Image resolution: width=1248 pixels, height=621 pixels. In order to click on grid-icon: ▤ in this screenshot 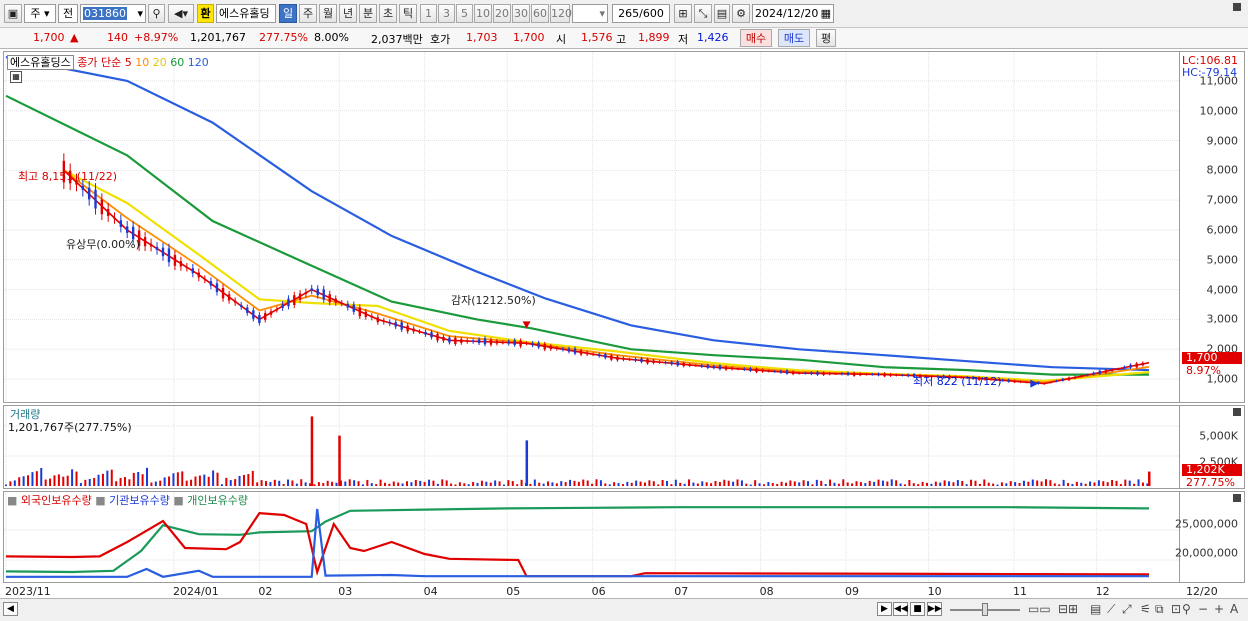, I will do `click(1095, 609)`.